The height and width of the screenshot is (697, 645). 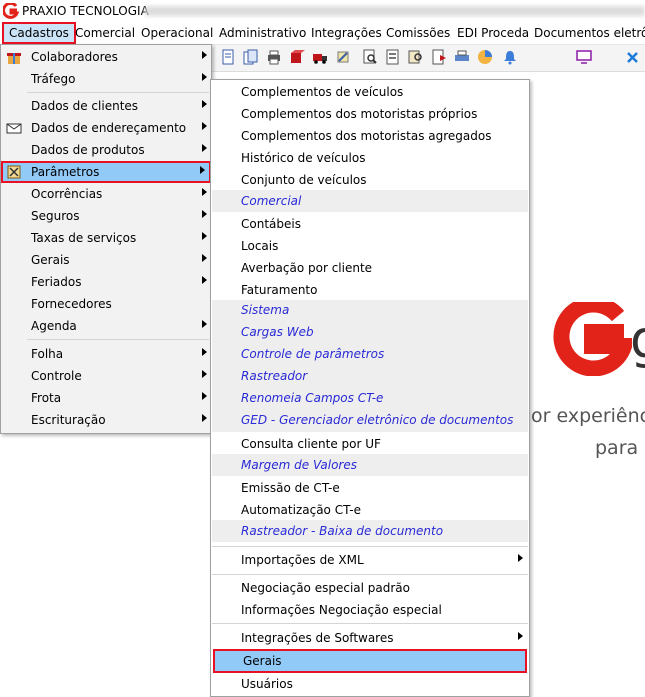 What do you see at coordinates (370, 661) in the screenshot?
I see `submenu-item-gerais: Gerais` at bounding box center [370, 661].